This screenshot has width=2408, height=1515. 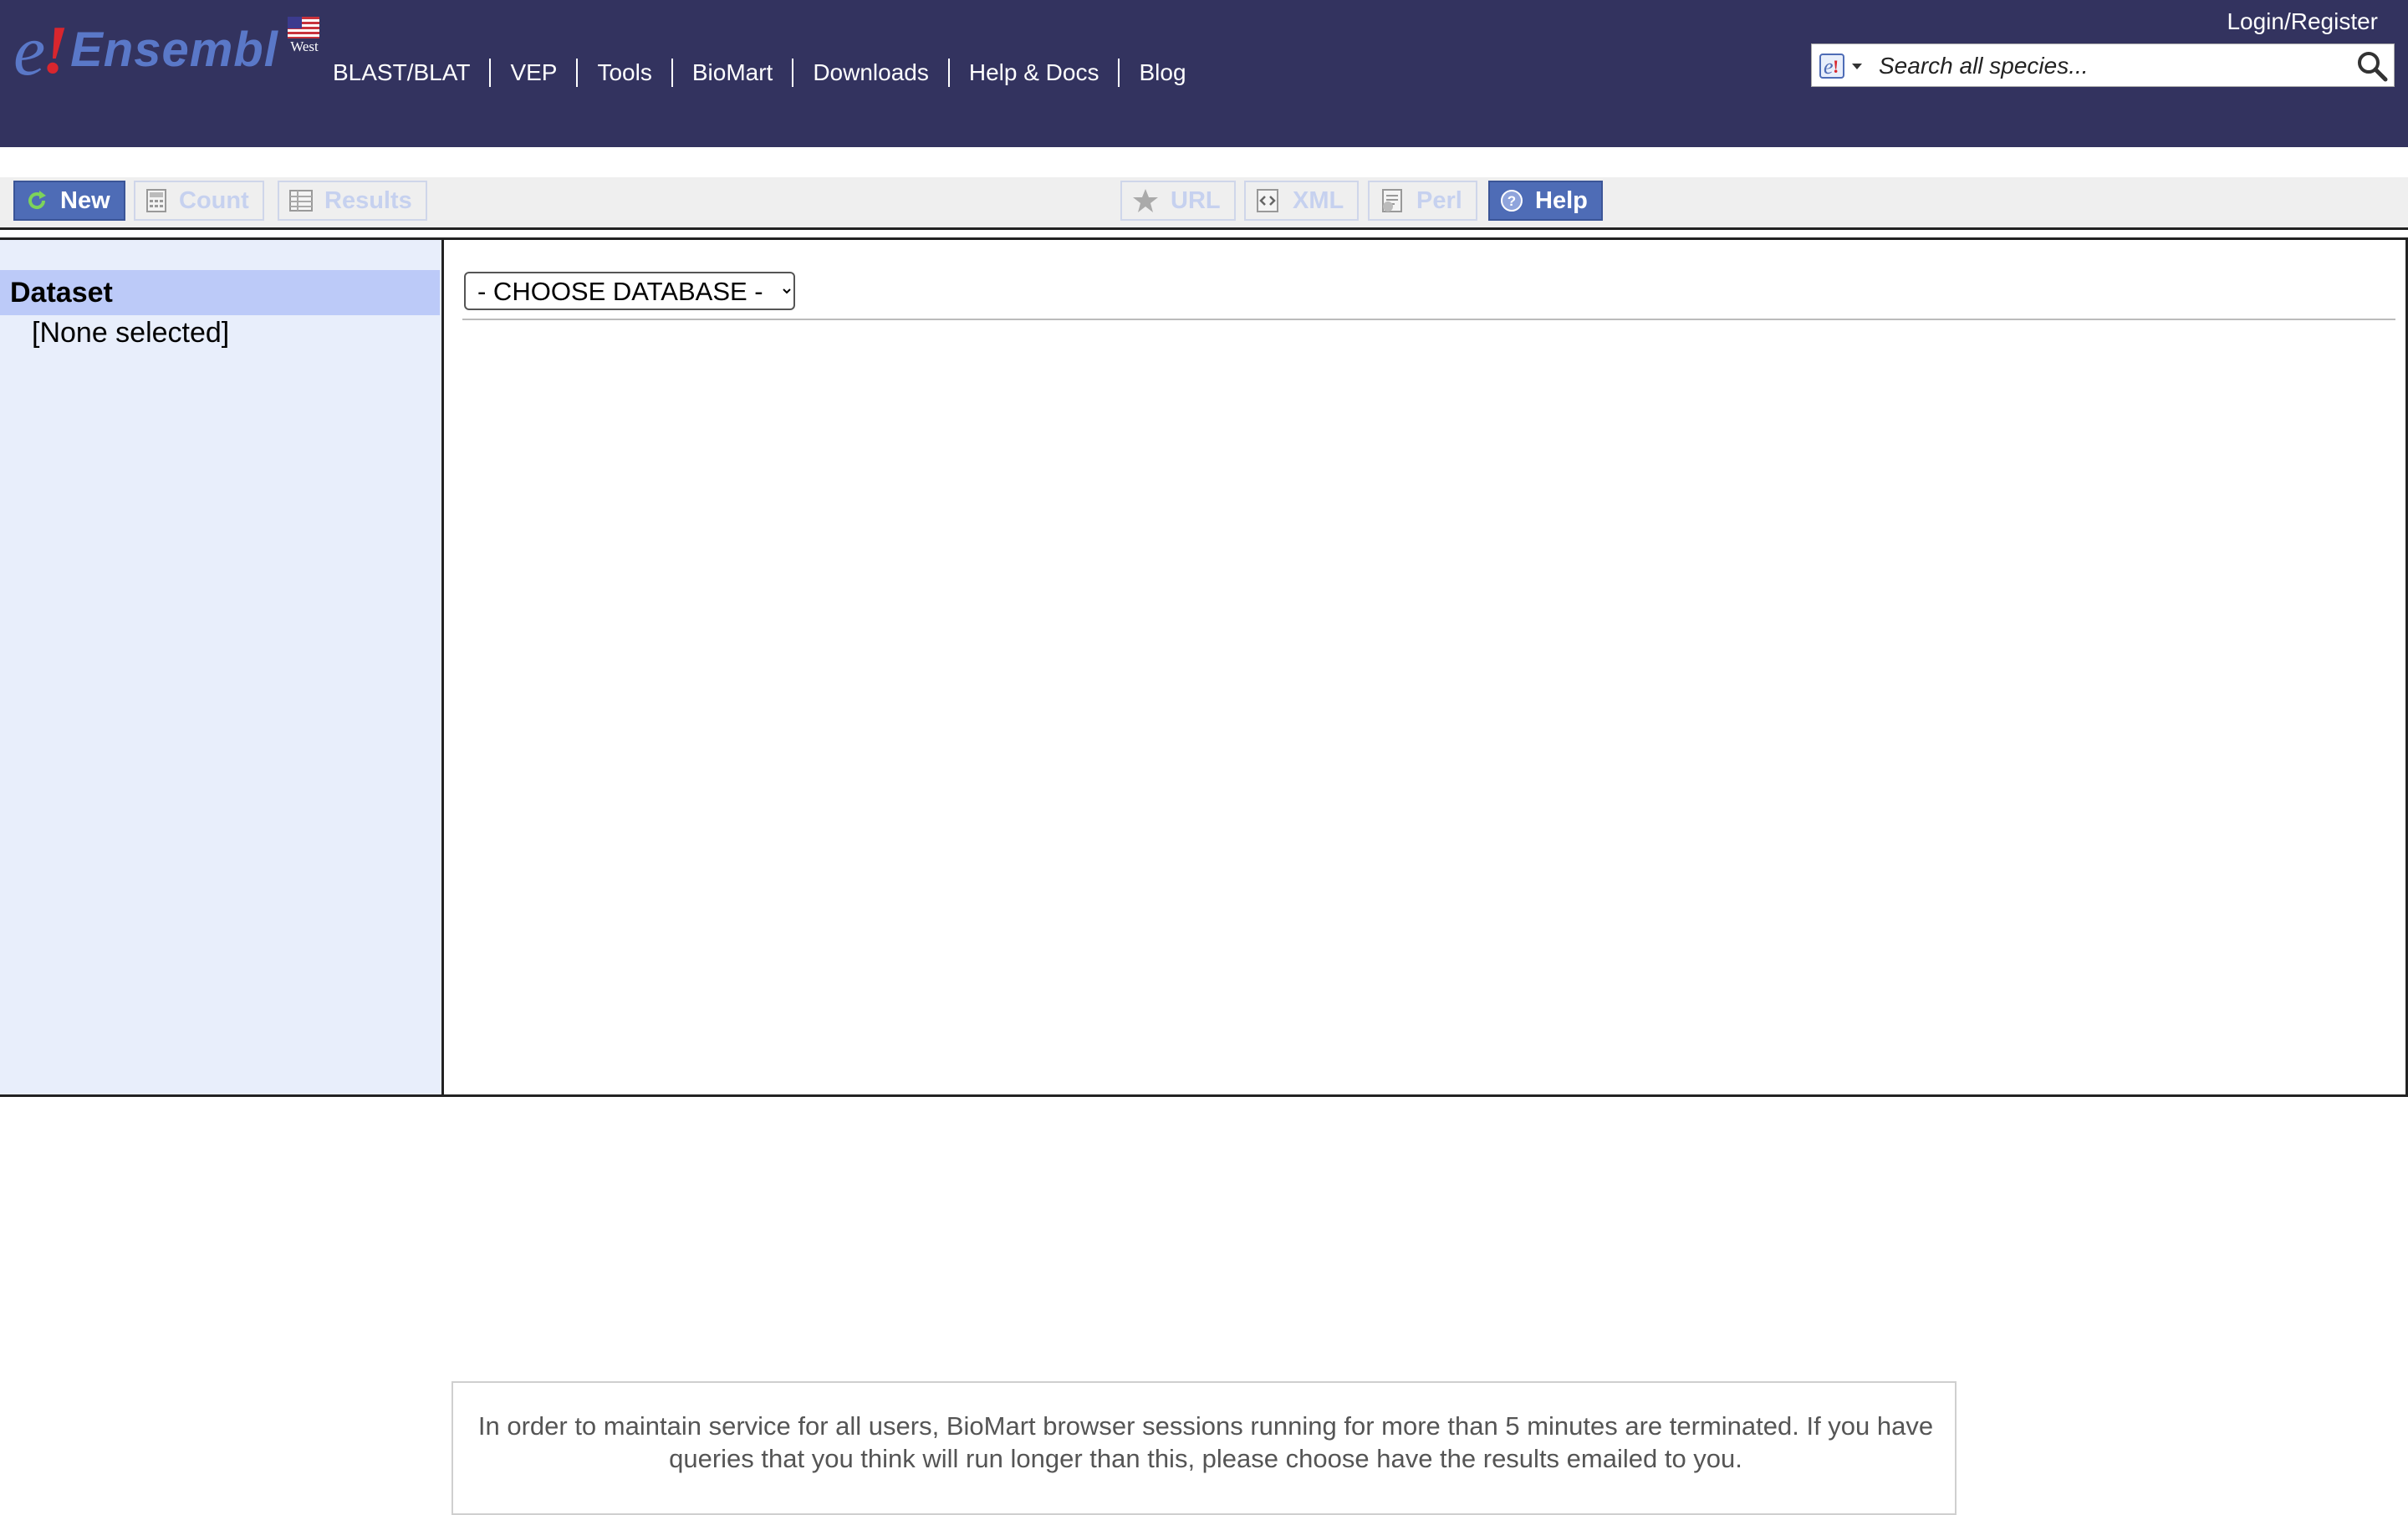 What do you see at coordinates (304, 46) in the screenshot?
I see `region-label: West` at bounding box center [304, 46].